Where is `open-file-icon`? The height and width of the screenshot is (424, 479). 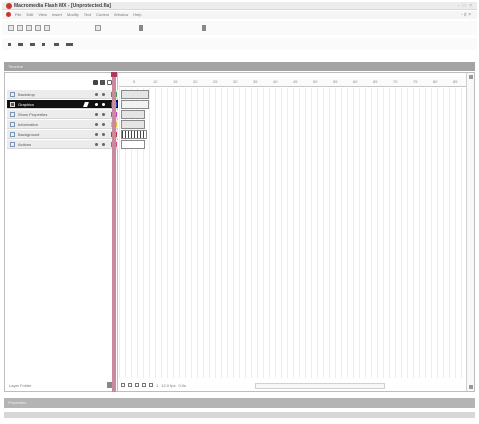 open-file-icon is located at coordinates (20, 28).